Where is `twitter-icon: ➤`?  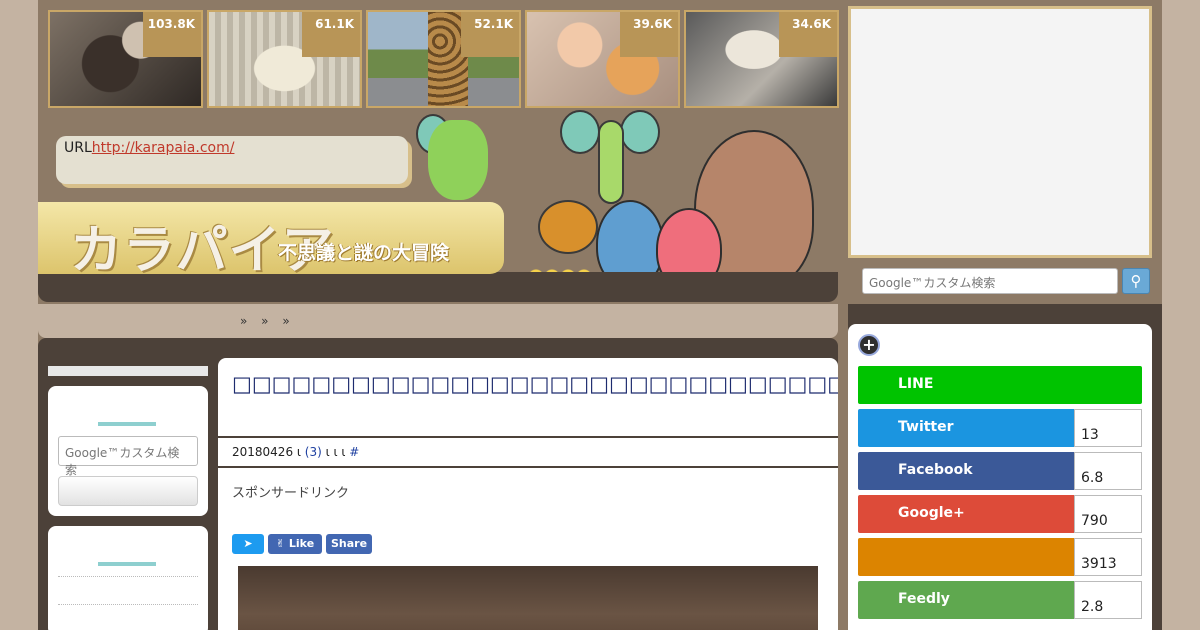
twitter-icon: ➤ is located at coordinates (248, 543).